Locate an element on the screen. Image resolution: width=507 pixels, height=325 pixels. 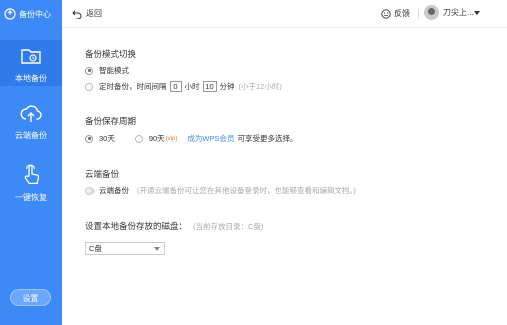
retention-30-label: 30天 is located at coordinates (107, 138).